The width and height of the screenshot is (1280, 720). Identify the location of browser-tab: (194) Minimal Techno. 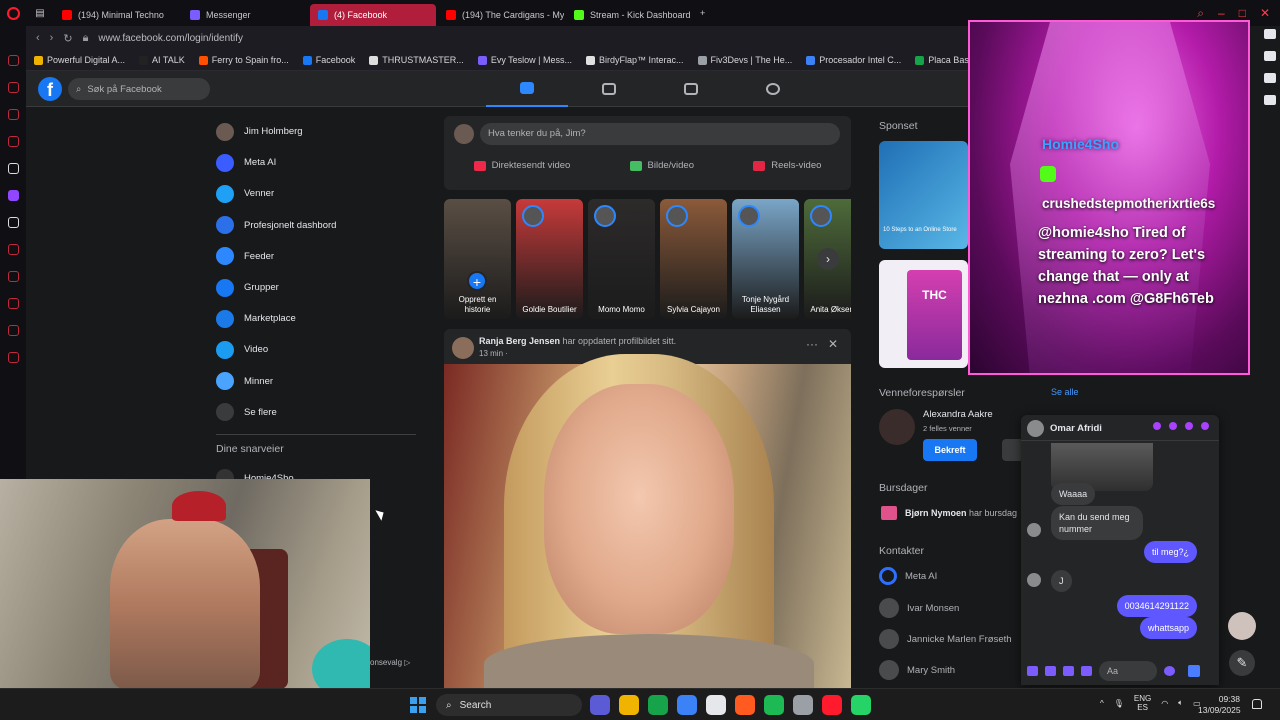
(117, 15).